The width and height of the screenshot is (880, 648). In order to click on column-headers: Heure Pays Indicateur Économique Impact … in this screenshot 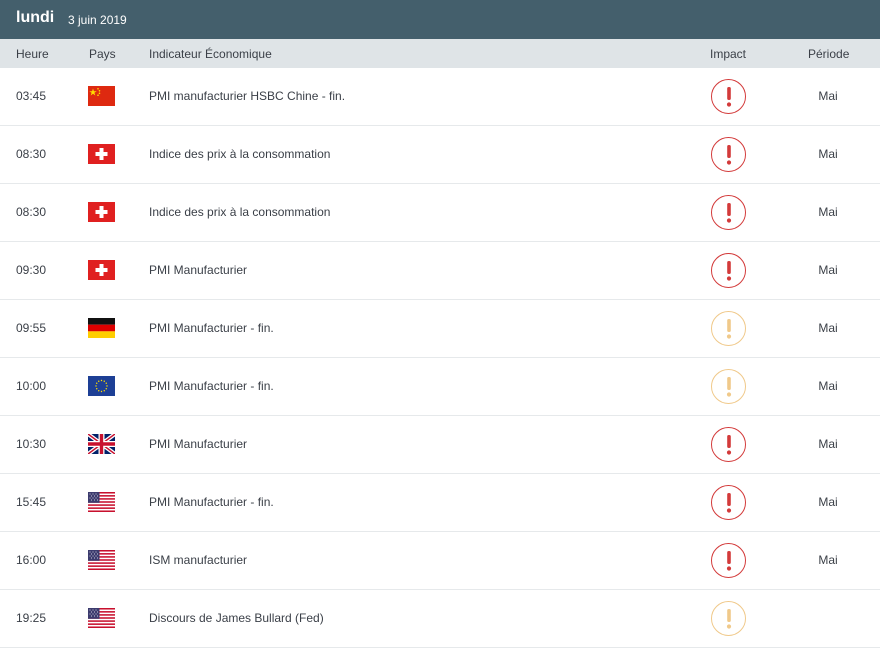, I will do `click(440, 53)`.